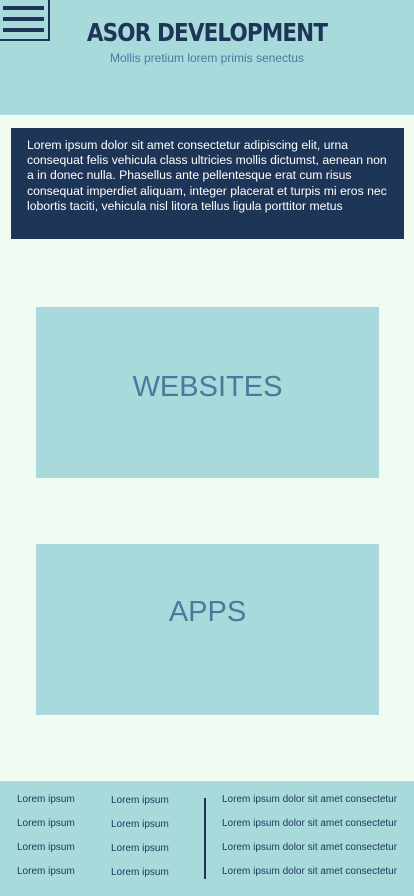  I want to click on site-title: ASOR DEVELOPMENT, so click(207, 32).